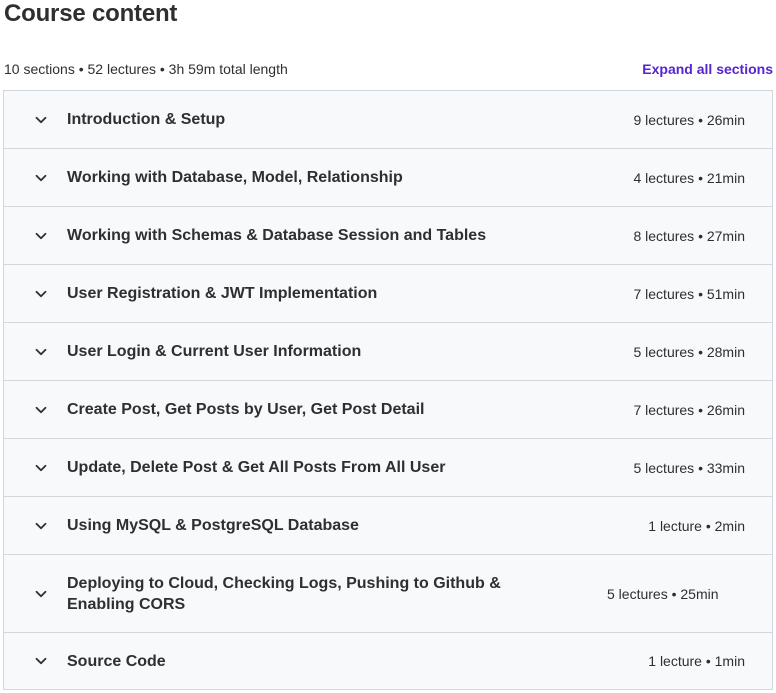 This screenshot has height=693, width=776. What do you see at coordinates (213, 525) in the screenshot?
I see `section-title: Using MySQL & PostgreSQL Database` at bounding box center [213, 525].